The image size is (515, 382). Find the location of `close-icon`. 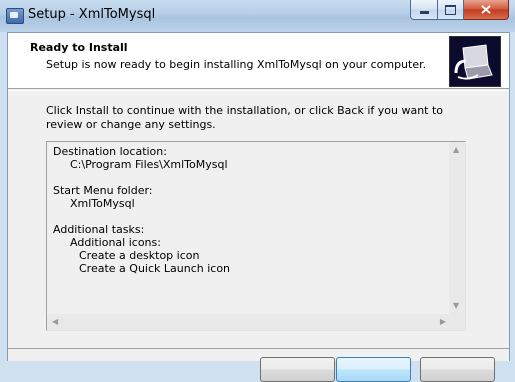

close-icon is located at coordinates (486, 9).